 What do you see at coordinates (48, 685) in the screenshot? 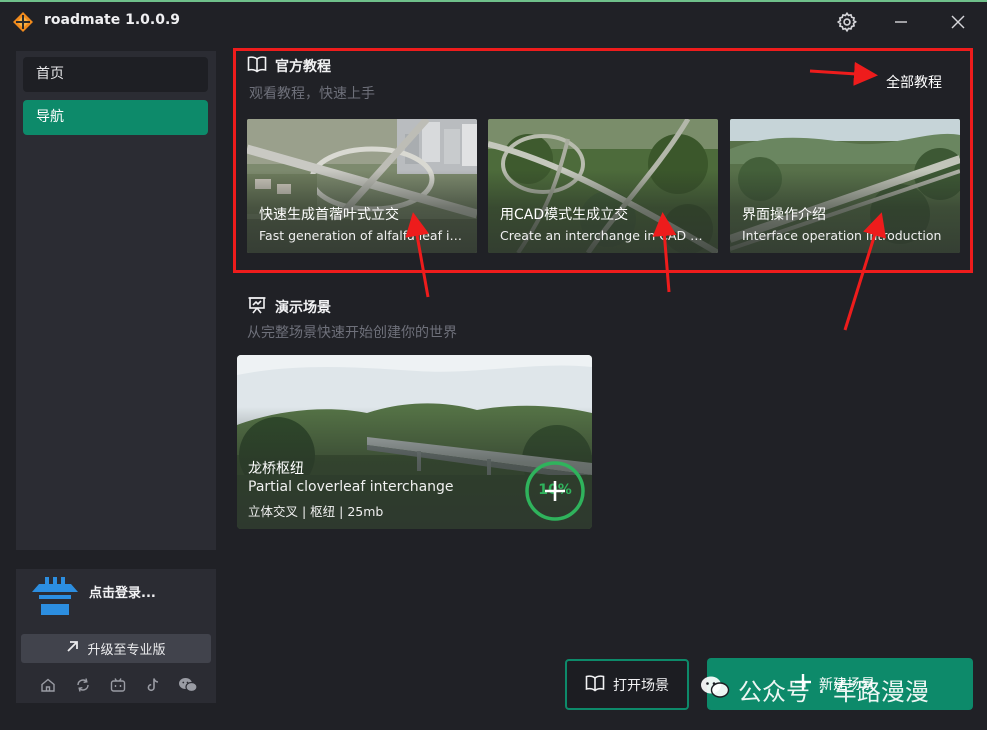
I see `home-icon` at bounding box center [48, 685].